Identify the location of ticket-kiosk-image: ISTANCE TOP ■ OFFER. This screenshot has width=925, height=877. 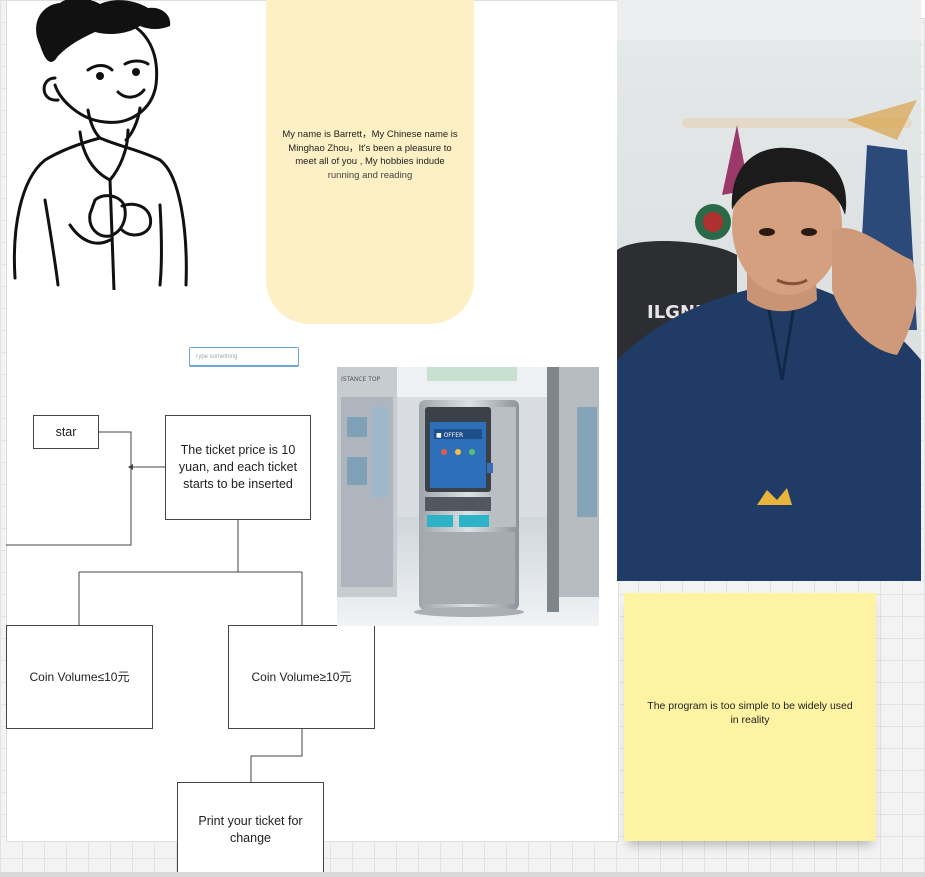
(468, 496).